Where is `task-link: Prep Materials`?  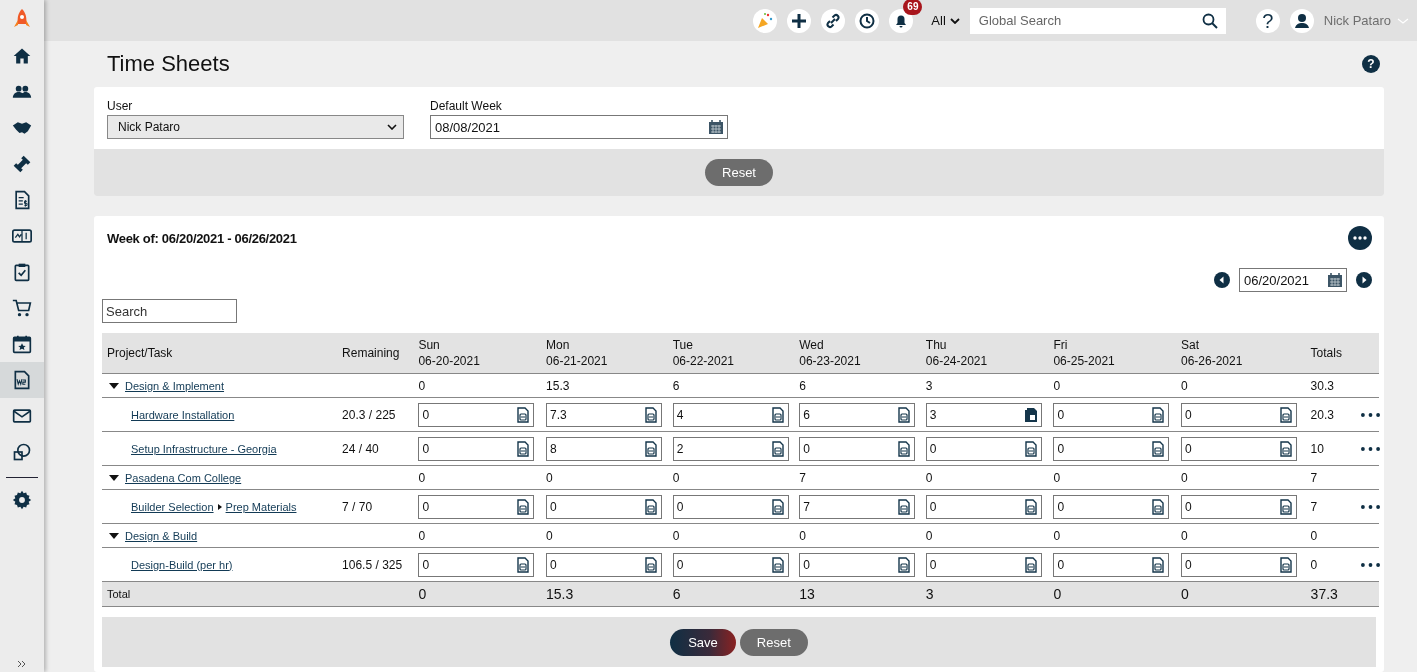
task-link: Prep Materials is located at coordinates (261, 506).